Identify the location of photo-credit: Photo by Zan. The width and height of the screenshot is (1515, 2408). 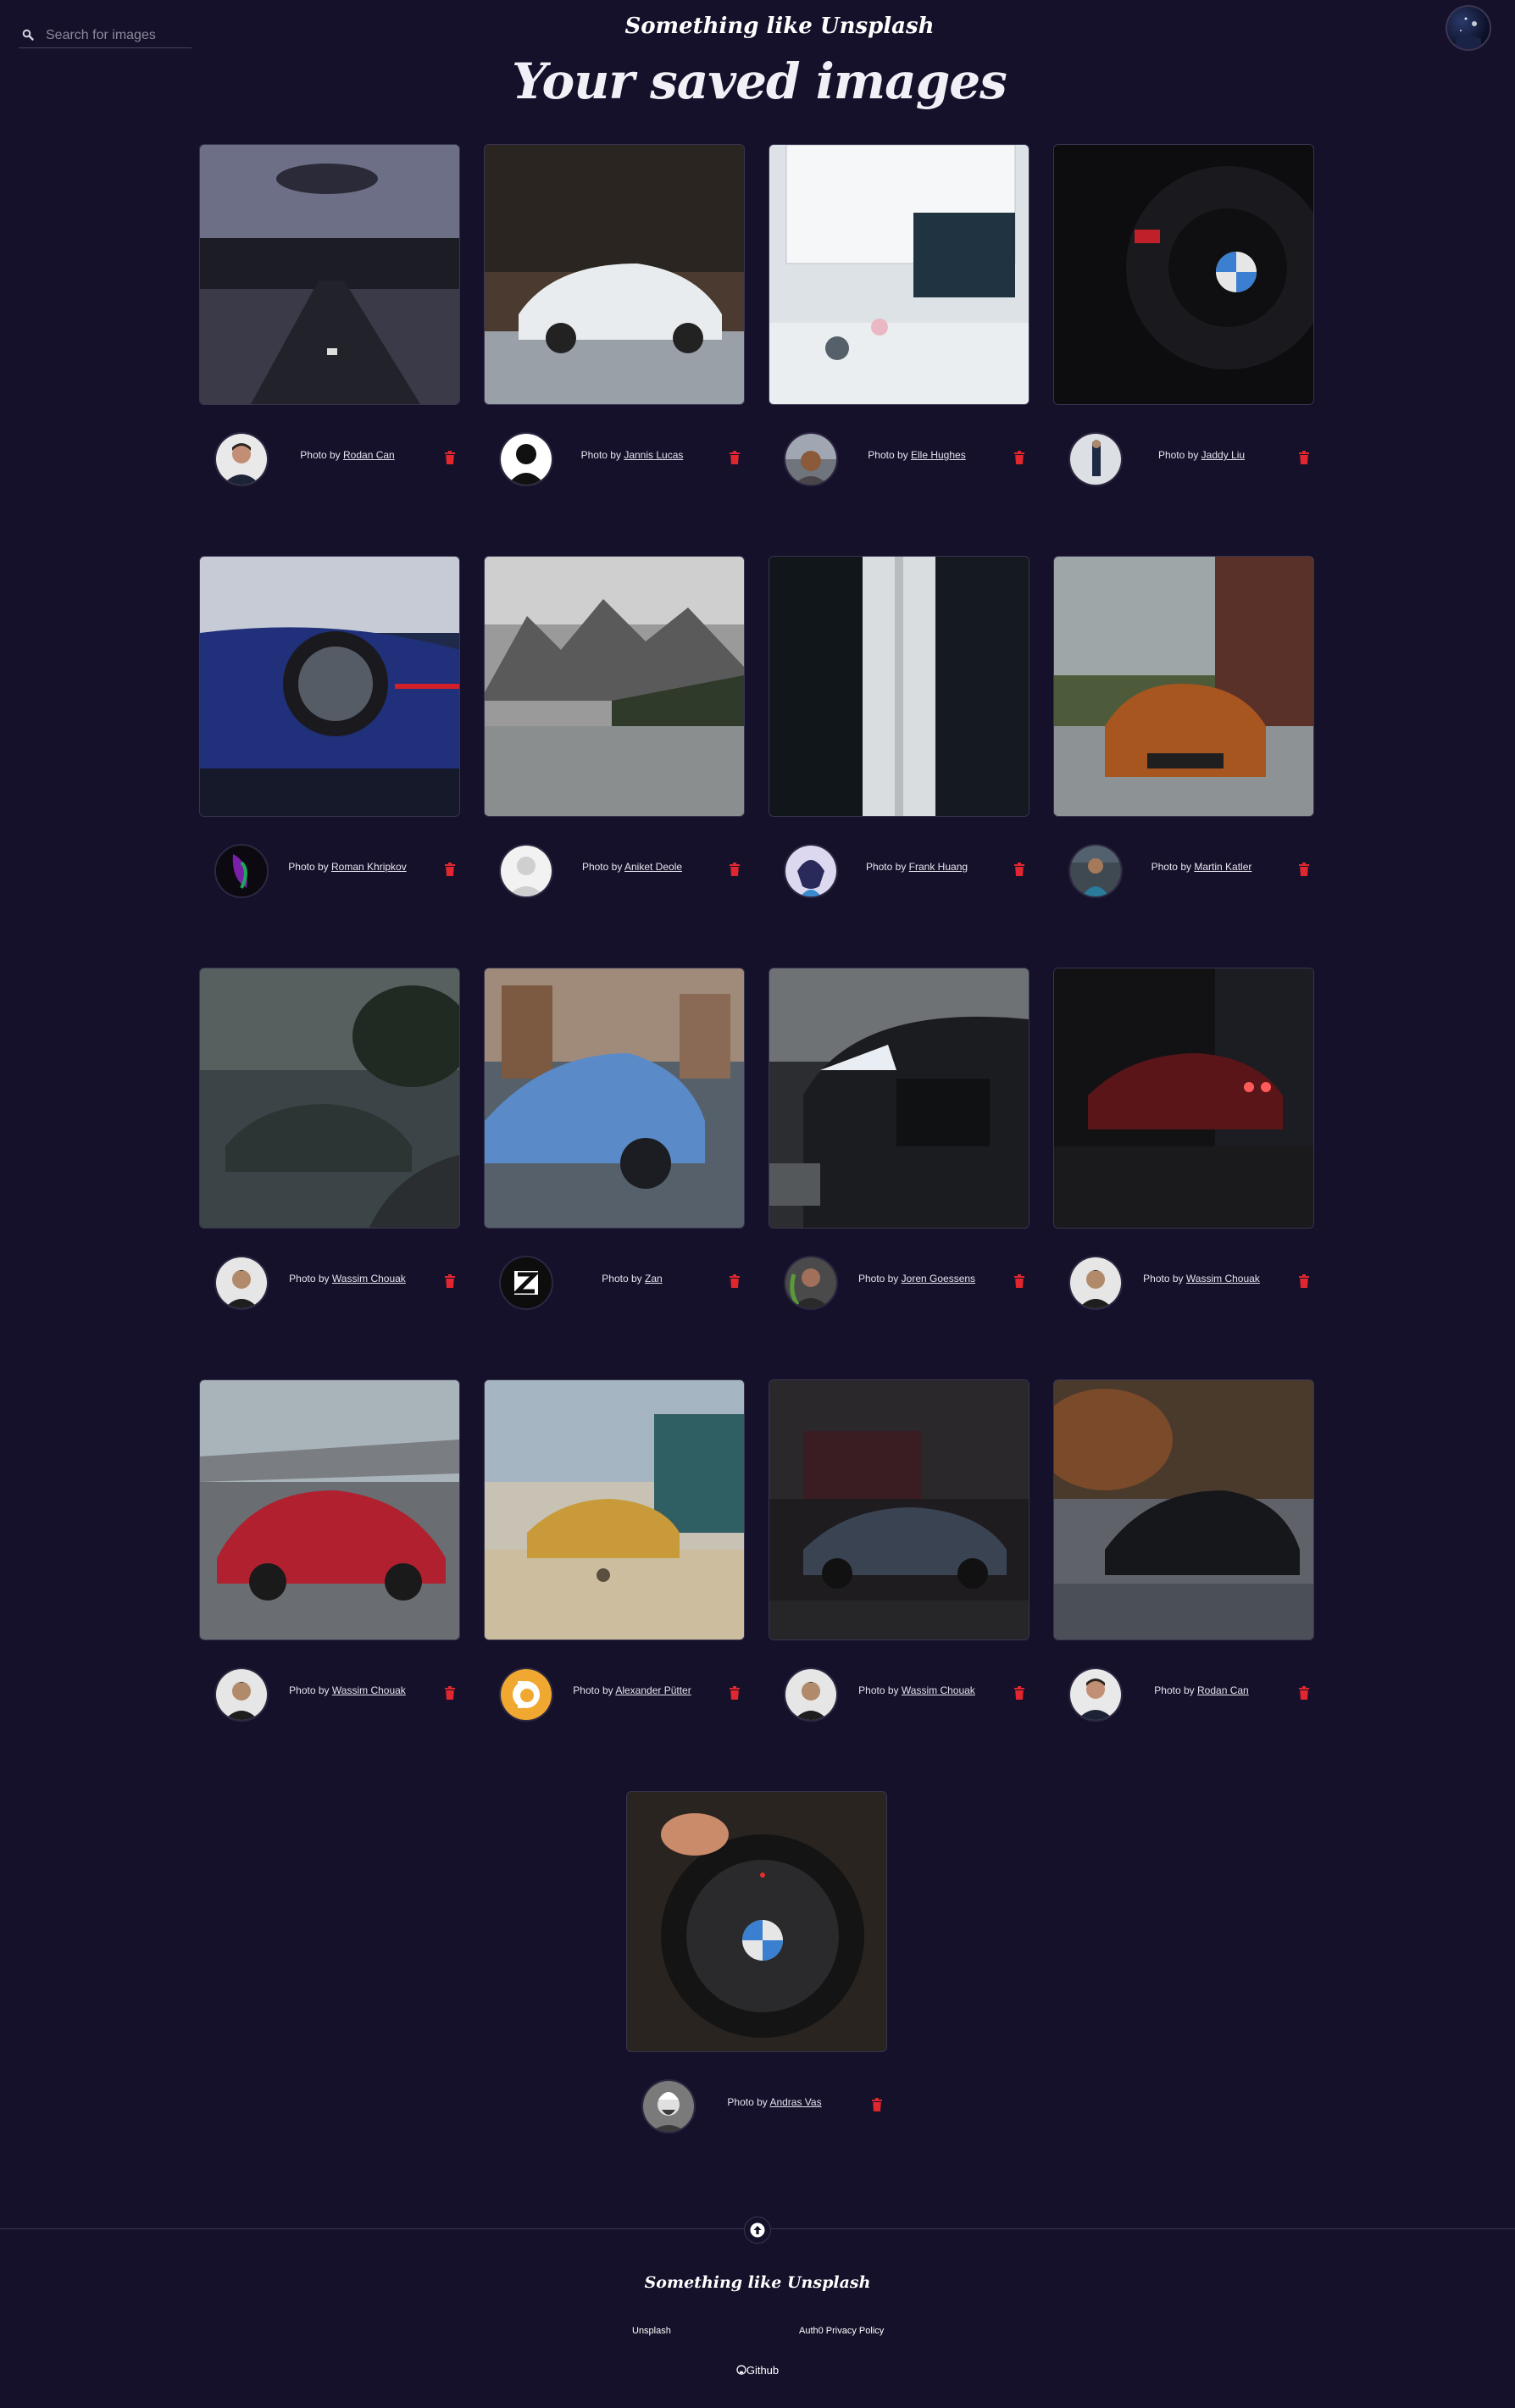
(632, 1278).